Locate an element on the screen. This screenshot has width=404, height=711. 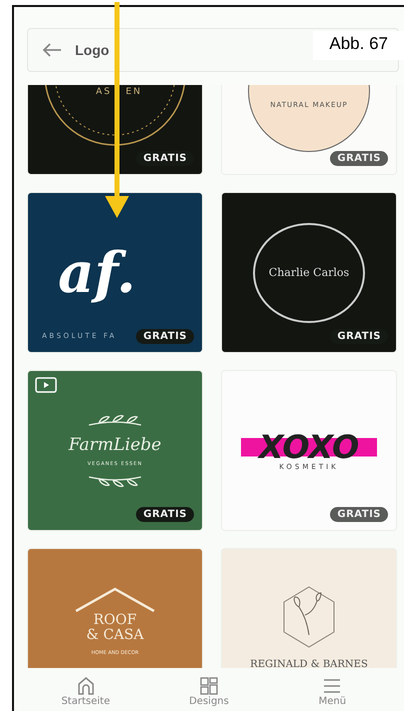
template-card: Charlie Carlos GRATIS is located at coordinates (309, 272).